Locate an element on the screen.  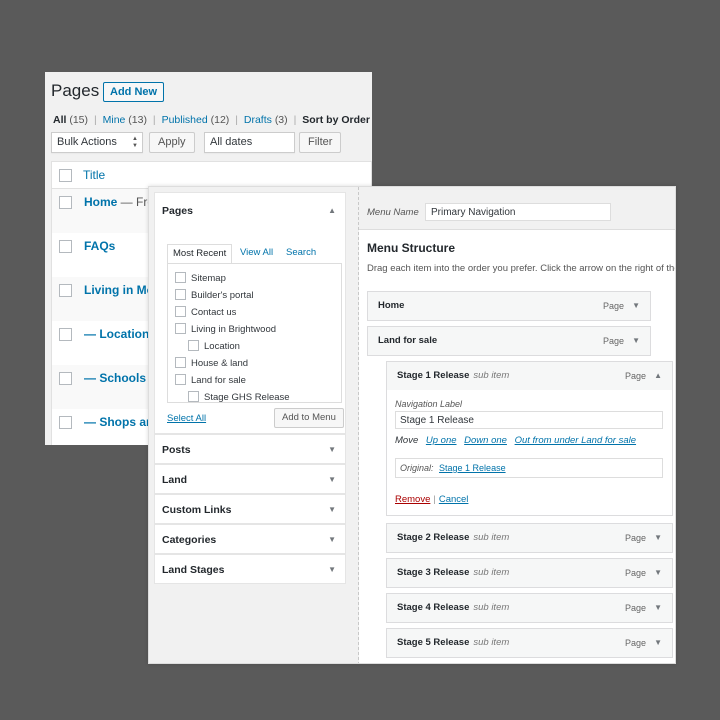
posts-accordion: Posts ▼ is located at coordinates (250, 449).